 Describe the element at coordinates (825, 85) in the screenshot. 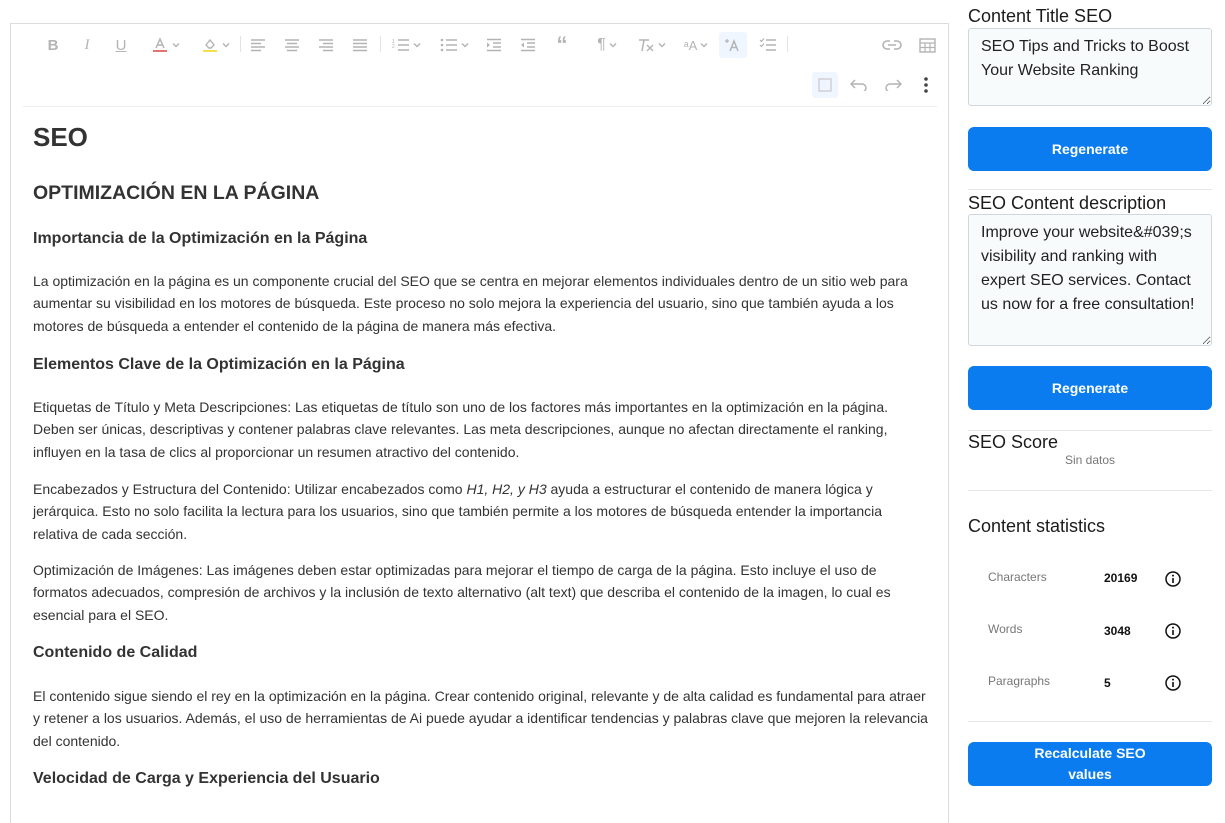

I see `select-all-icon` at that location.